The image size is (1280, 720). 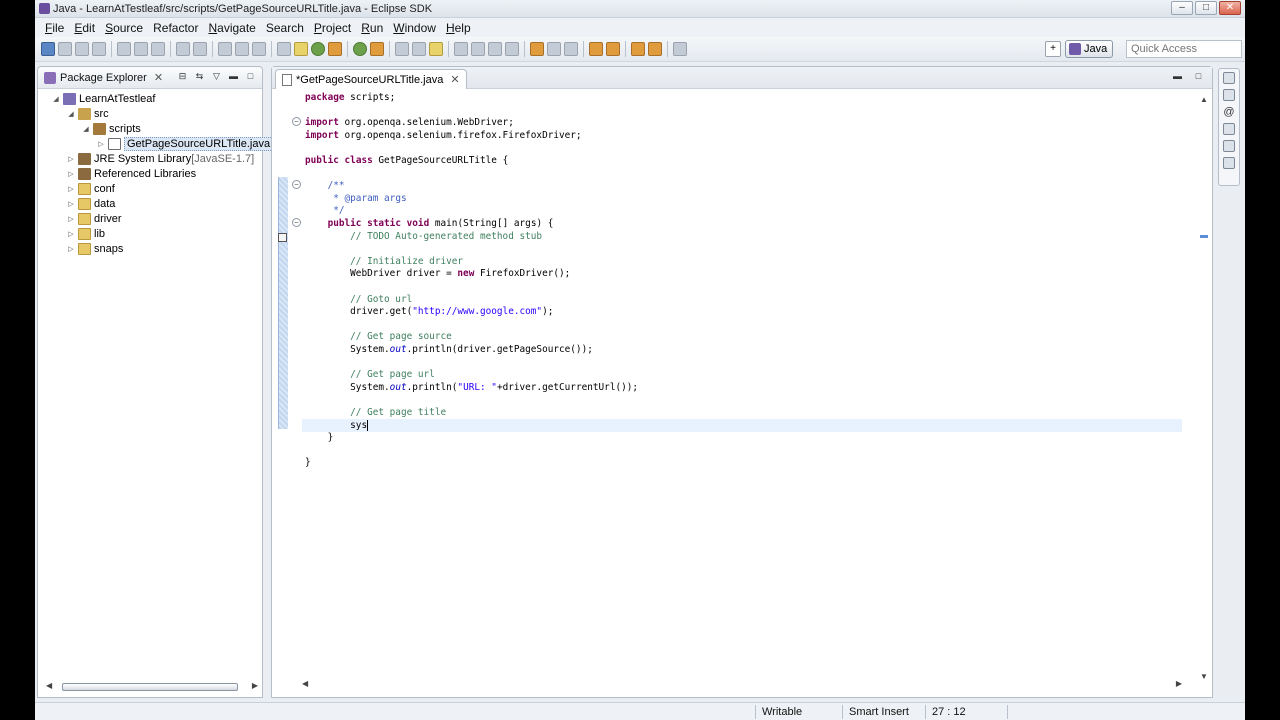 What do you see at coordinates (91, 188) in the screenshot?
I see `tree-item: ▷ conf` at bounding box center [91, 188].